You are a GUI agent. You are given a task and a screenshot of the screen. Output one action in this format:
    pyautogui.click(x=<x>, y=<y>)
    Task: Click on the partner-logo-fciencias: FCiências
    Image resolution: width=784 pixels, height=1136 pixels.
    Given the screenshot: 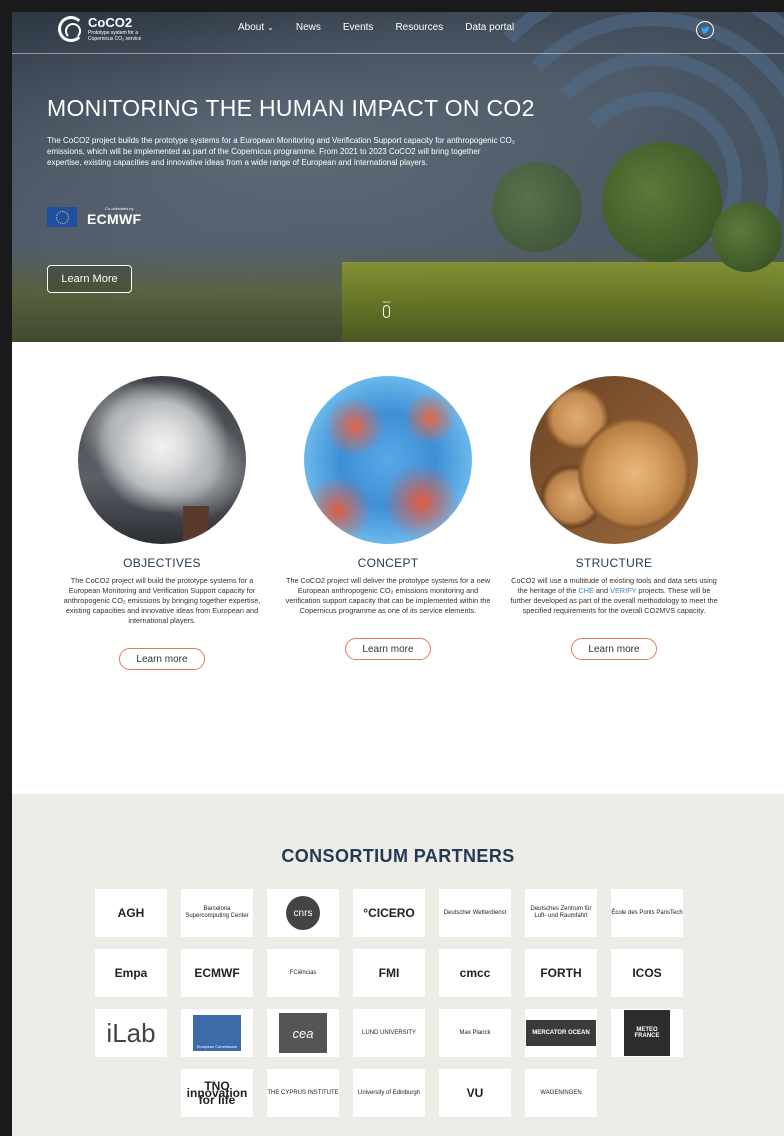 What is the action you would take?
    pyautogui.click(x=303, y=973)
    